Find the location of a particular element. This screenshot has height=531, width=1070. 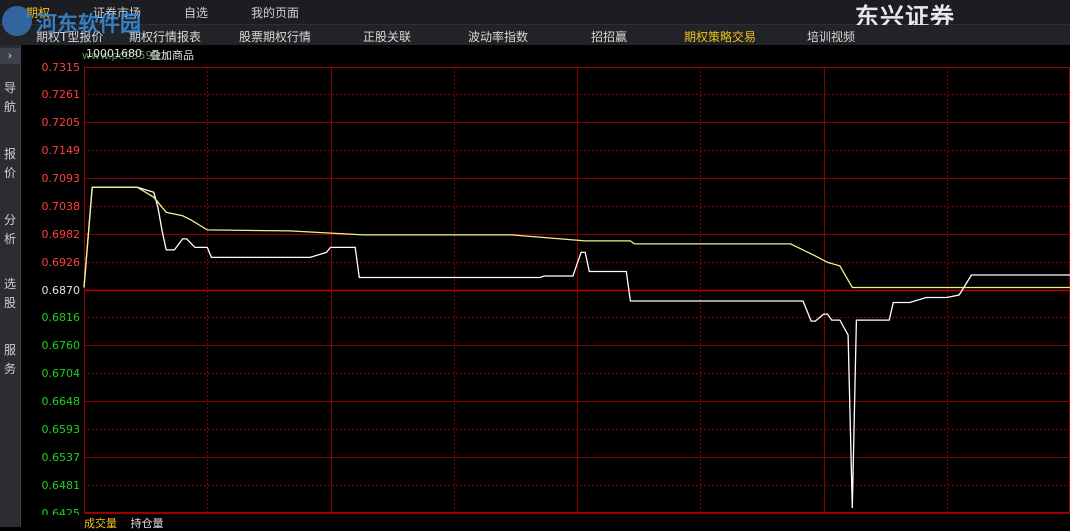

tab-open-interest: 持仓量 is located at coordinates (147, 523).